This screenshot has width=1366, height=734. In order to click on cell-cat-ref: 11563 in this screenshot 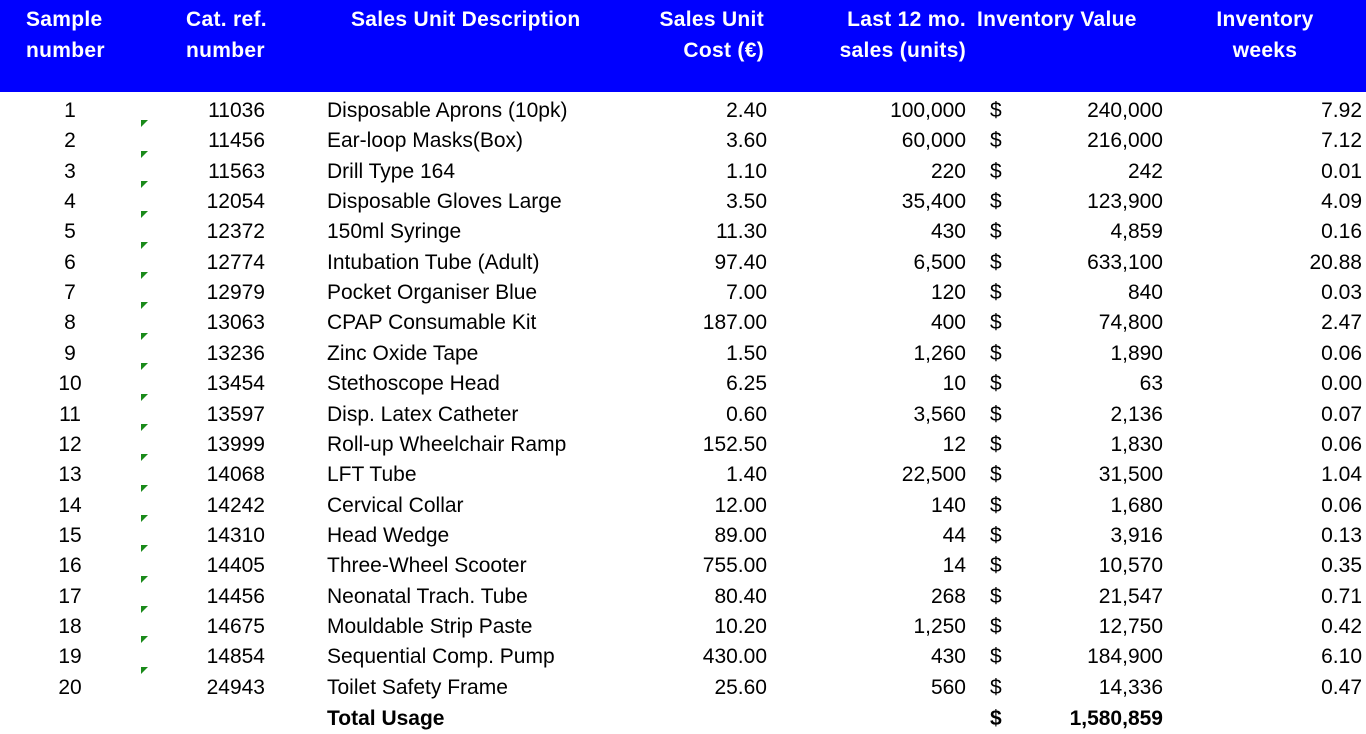, I will do `click(212, 172)`.